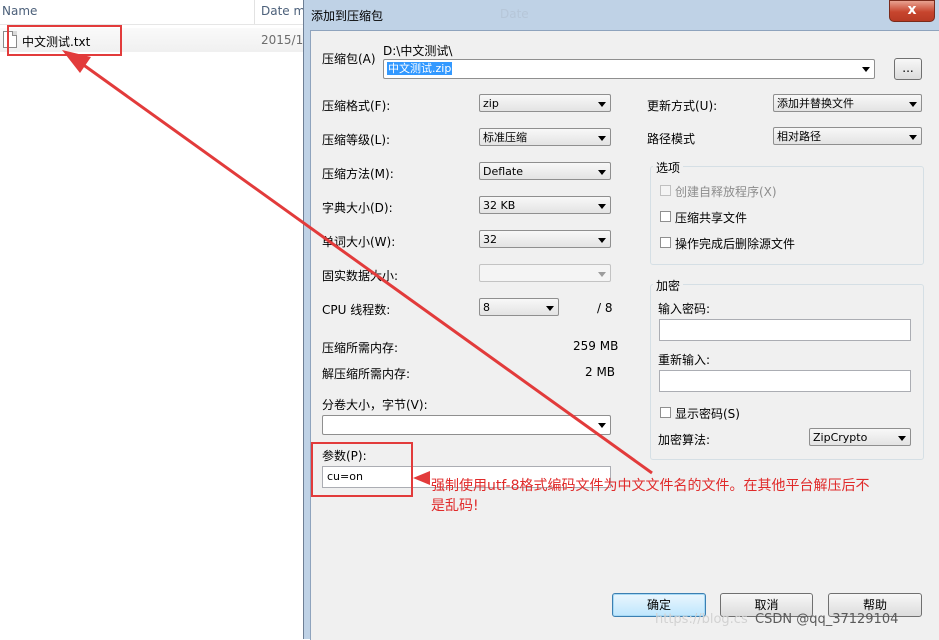 This screenshot has width=939, height=640. Describe the element at coordinates (421, 478) in the screenshot. I see `arrowhead-parameters-icon` at that location.